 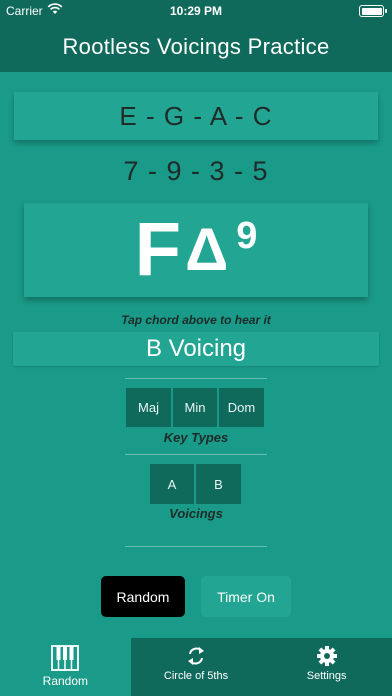 What do you see at coordinates (196, 171) in the screenshot?
I see `intervals-text: 7 - 9 - 3 - 5` at bounding box center [196, 171].